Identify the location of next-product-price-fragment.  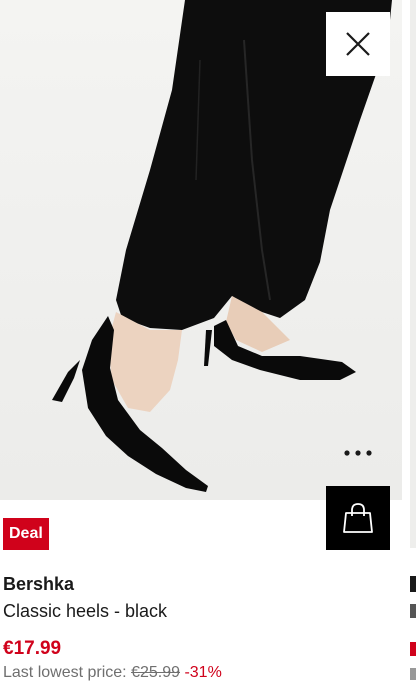
(413, 649).